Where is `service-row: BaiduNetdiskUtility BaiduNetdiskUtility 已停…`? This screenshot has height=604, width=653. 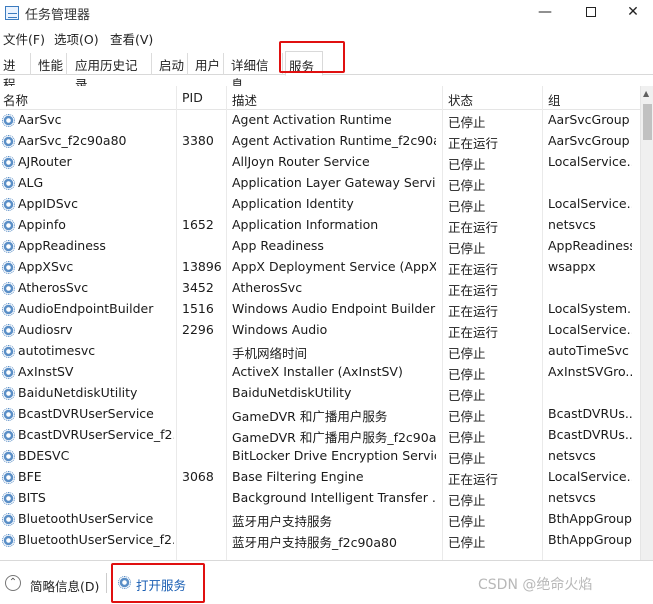 service-row: BaiduNetdiskUtility BaiduNetdiskUtility 已停… is located at coordinates (320, 393).